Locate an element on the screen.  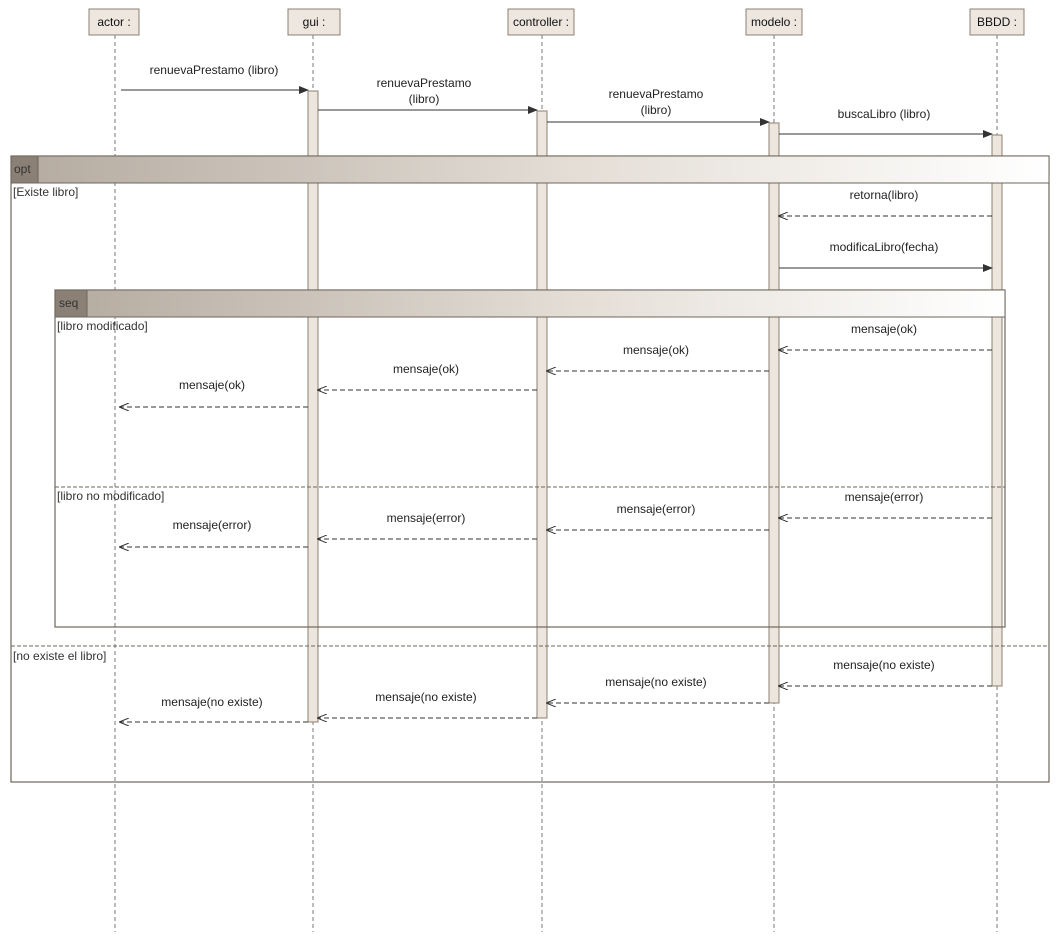
message-3: renuevaPrestamo (libro) is located at coordinates (658, 106).